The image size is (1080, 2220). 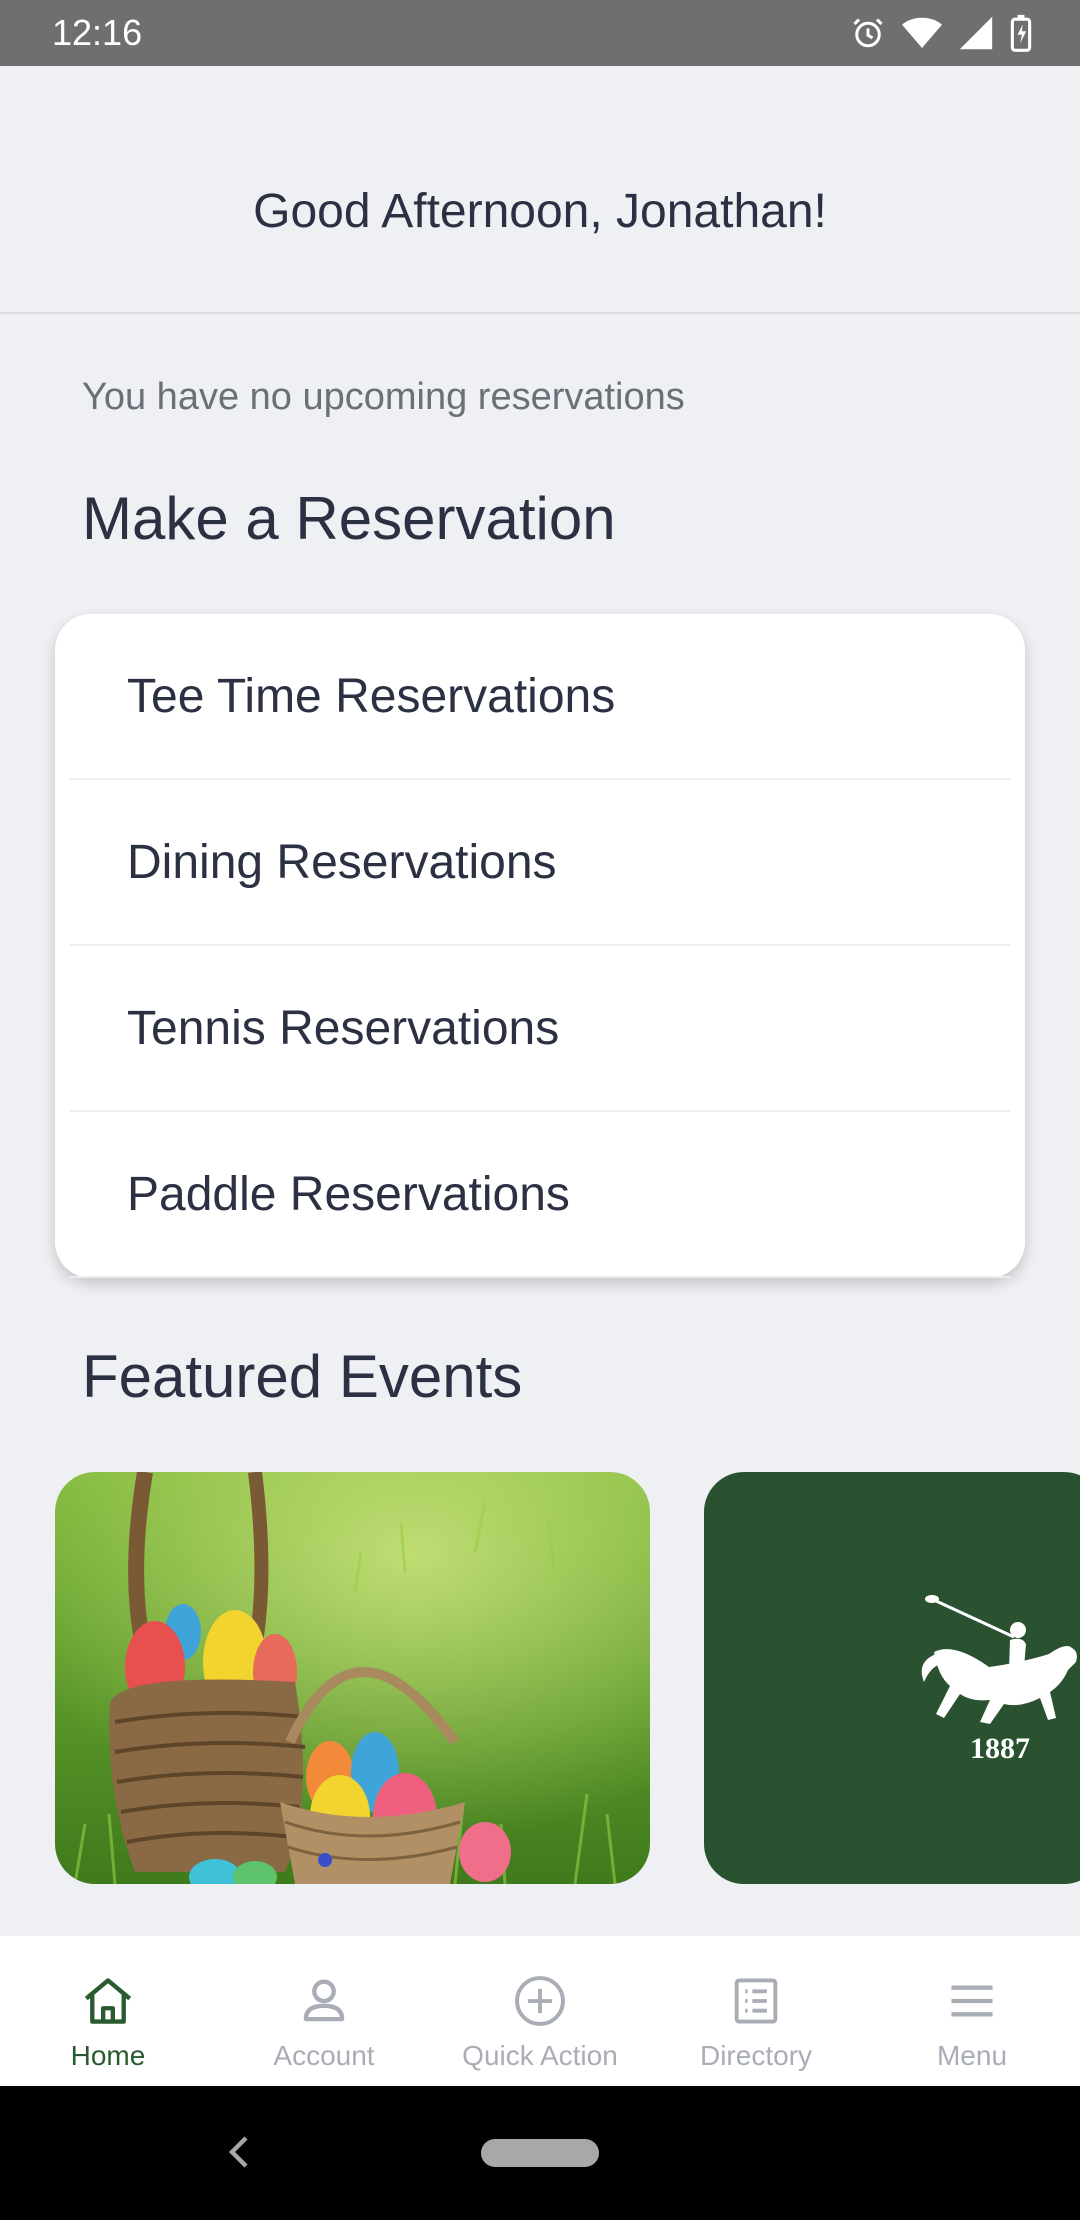 I want to click on nav-menu-label: Menu, so click(x=972, y=2055).